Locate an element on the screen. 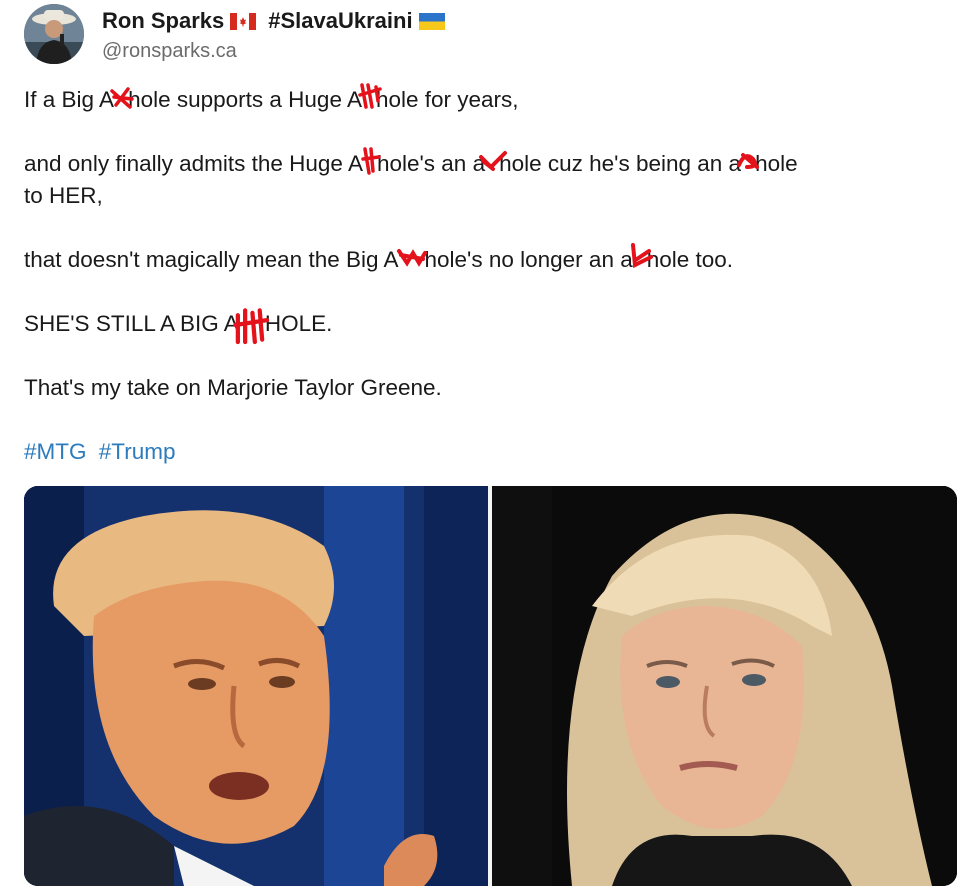  text-segment: hole cuz he's being an a is located at coordinates (620, 163).